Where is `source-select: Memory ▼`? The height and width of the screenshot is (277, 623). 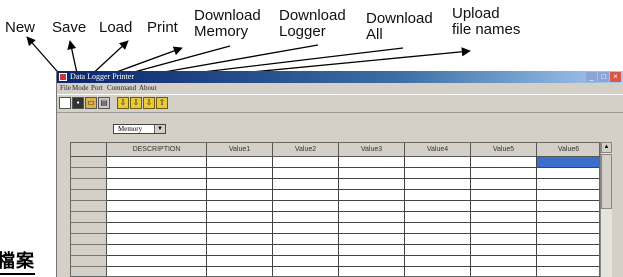
source-select: Memory ▼ is located at coordinates (139, 129).